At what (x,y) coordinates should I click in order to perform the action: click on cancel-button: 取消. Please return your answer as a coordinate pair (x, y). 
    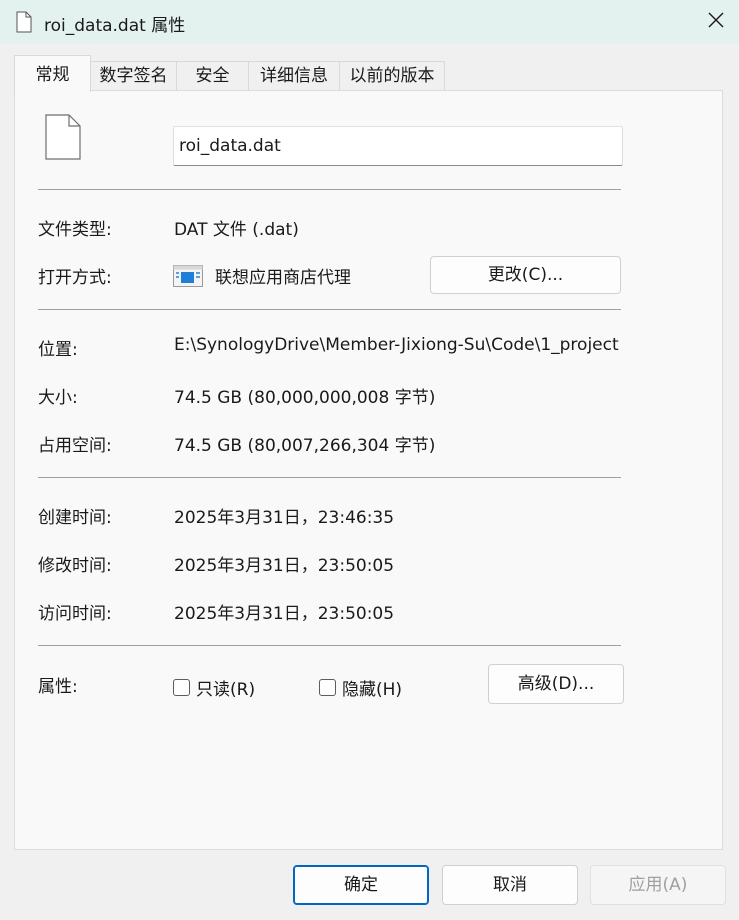
    Looking at the image, I should click on (510, 885).